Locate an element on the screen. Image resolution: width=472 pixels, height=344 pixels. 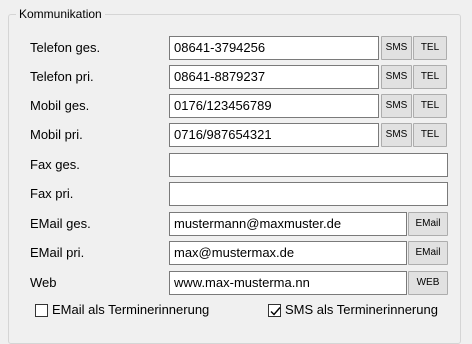
telefon-ges-field: 08641-3794256 is located at coordinates (274, 48).